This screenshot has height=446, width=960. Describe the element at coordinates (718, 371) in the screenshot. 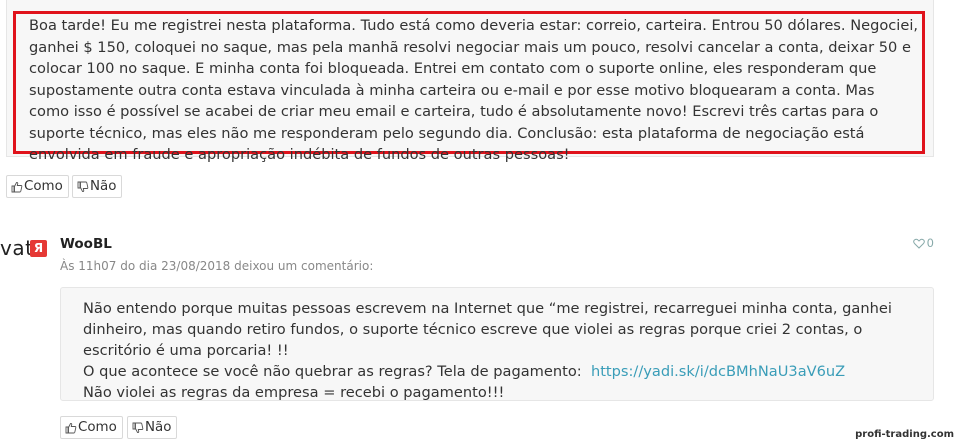

I see `payment-link: https://yadi.sk/i/dcBMhNaU3aV6uZ` at that location.